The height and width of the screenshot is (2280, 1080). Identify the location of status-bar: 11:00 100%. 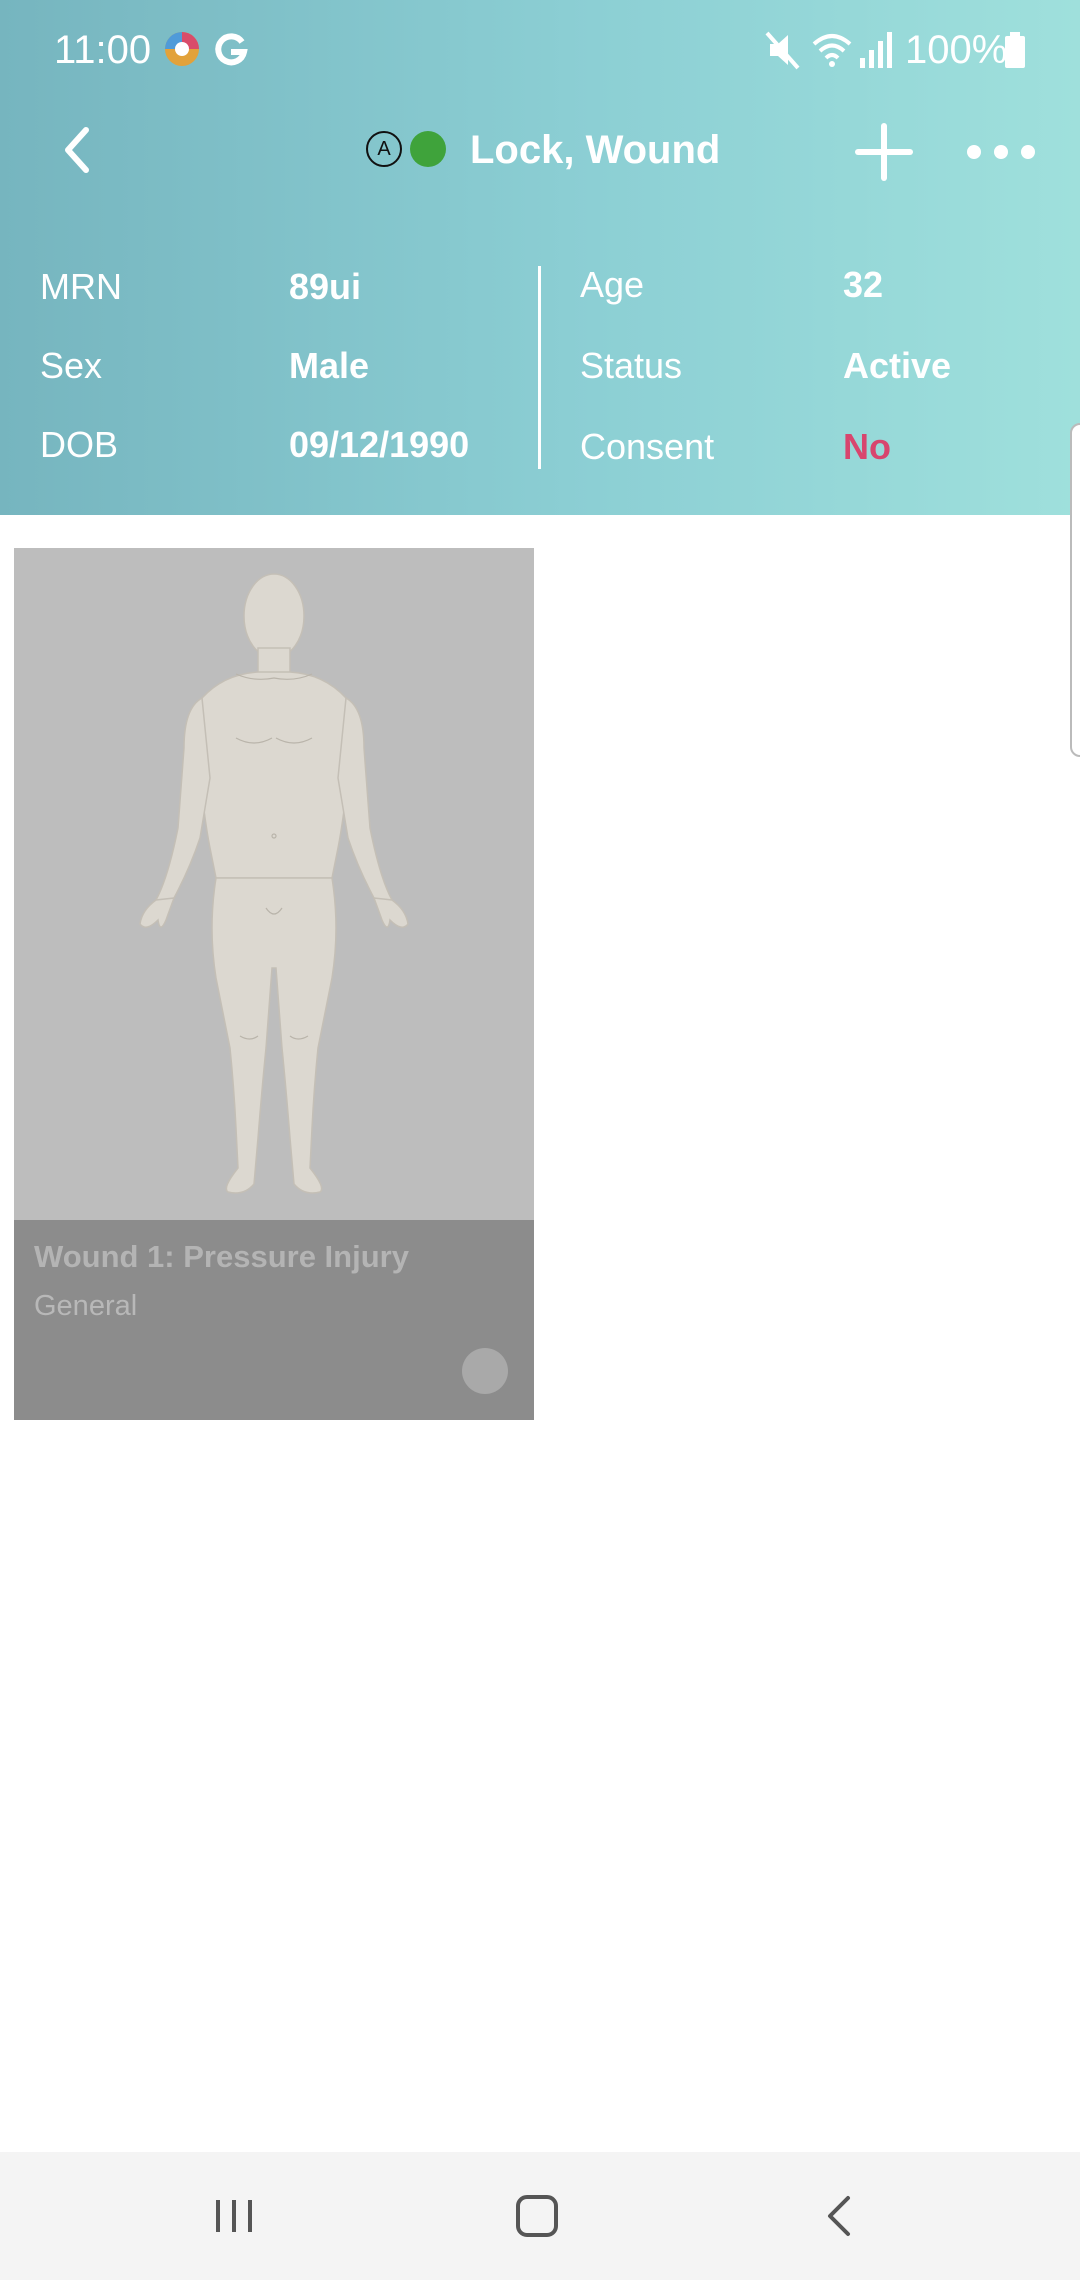
(540, 50).